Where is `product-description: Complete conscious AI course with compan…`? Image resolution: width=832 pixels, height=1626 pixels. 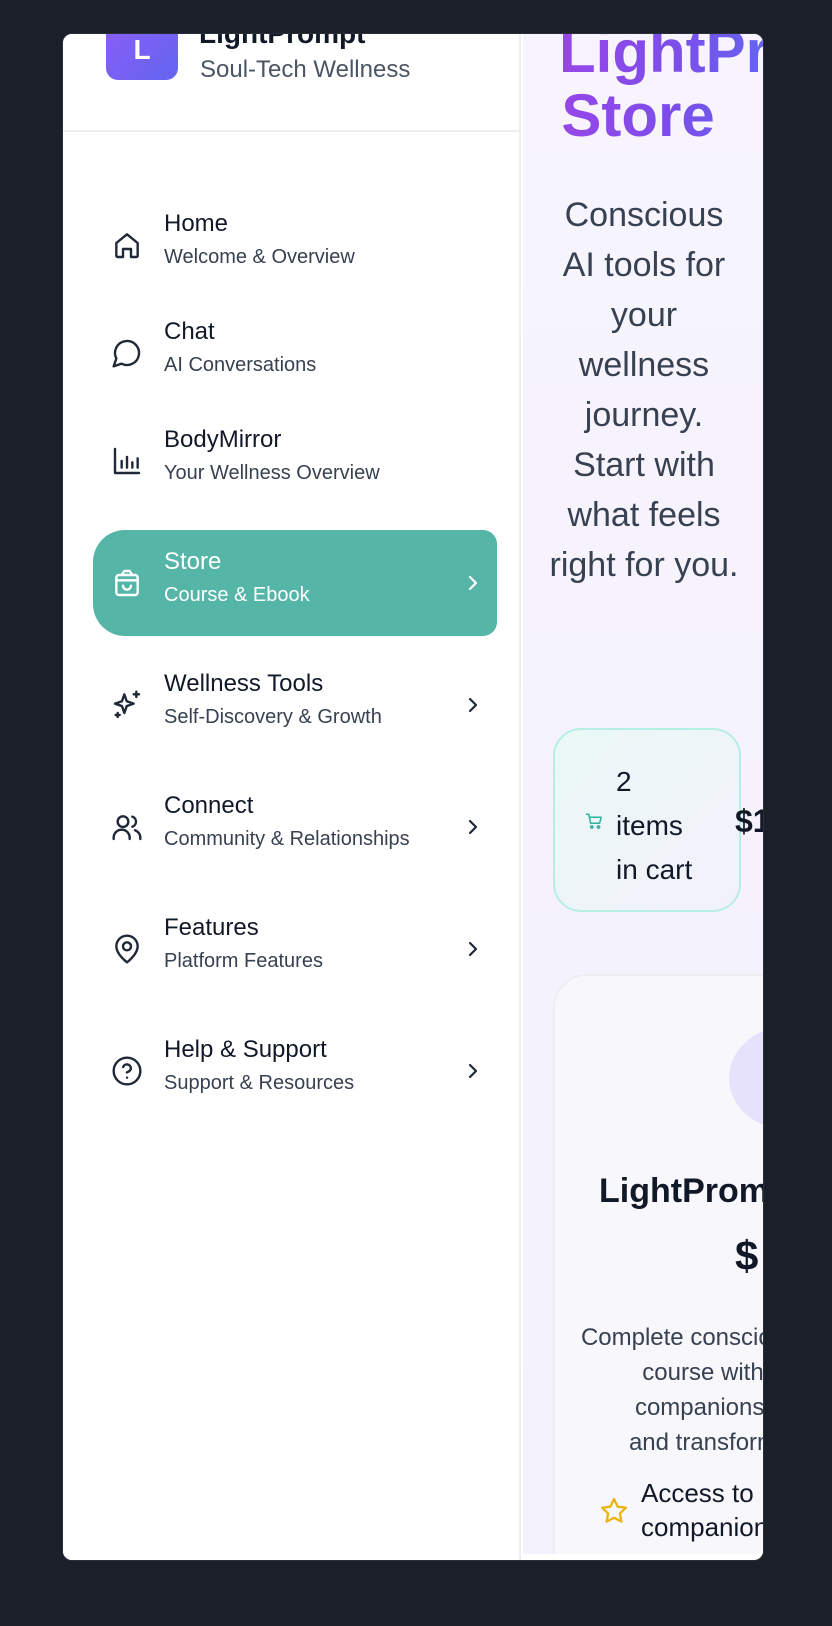
product-description: Complete conscious AI course with compan… is located at coordinates (659, 1390).